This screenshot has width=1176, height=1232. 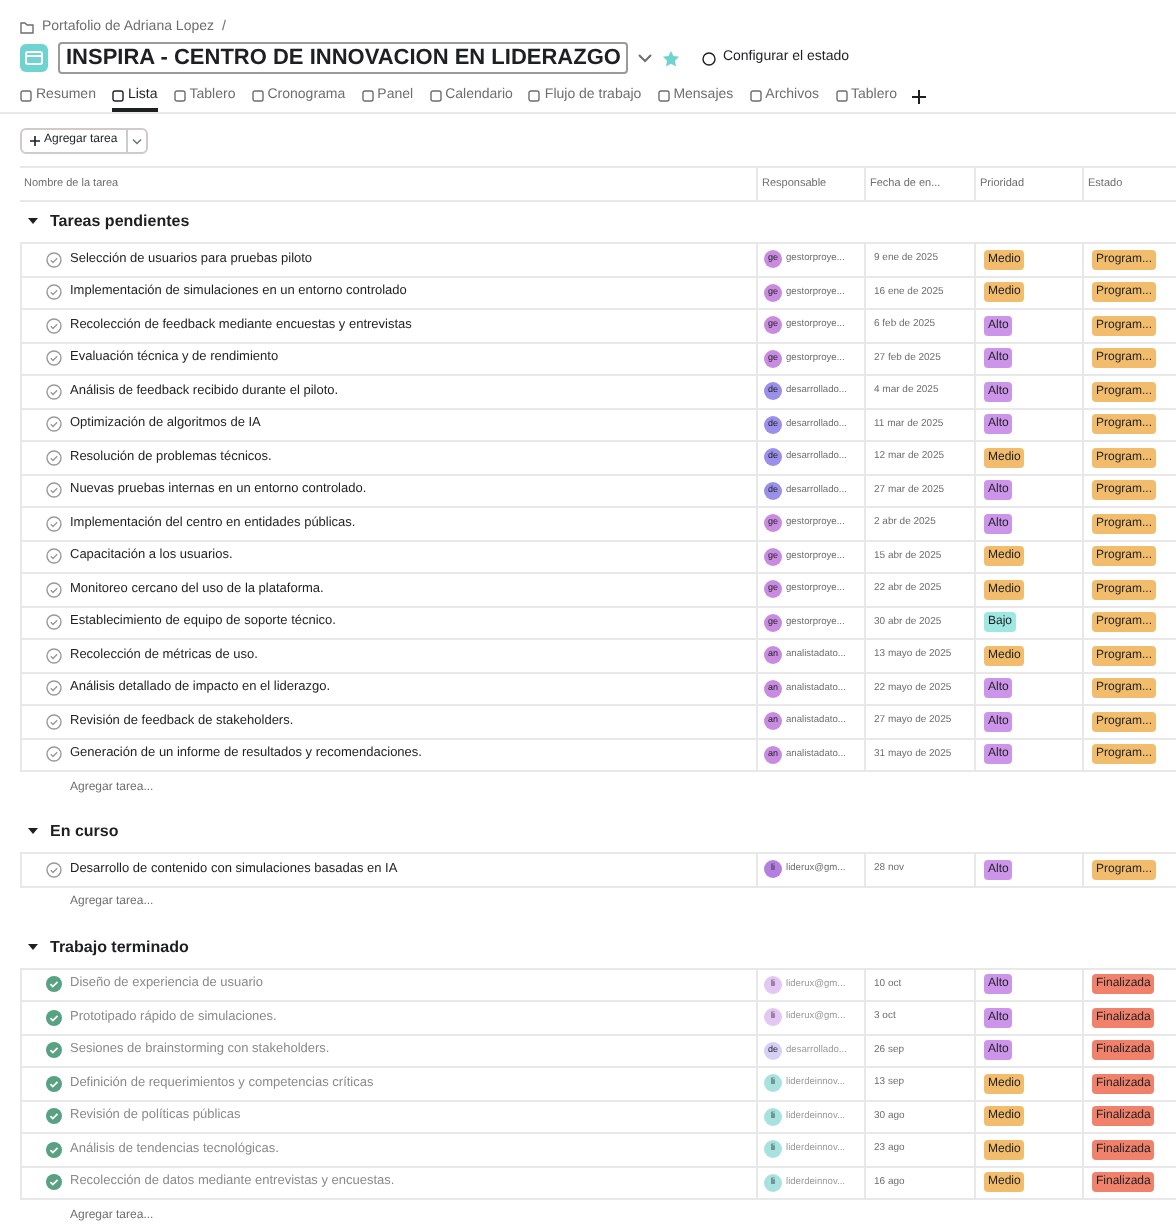 What do you see at coordinates (671, 58) in the screenshot?
I see `star-icon` at bounding box center [671, 58].